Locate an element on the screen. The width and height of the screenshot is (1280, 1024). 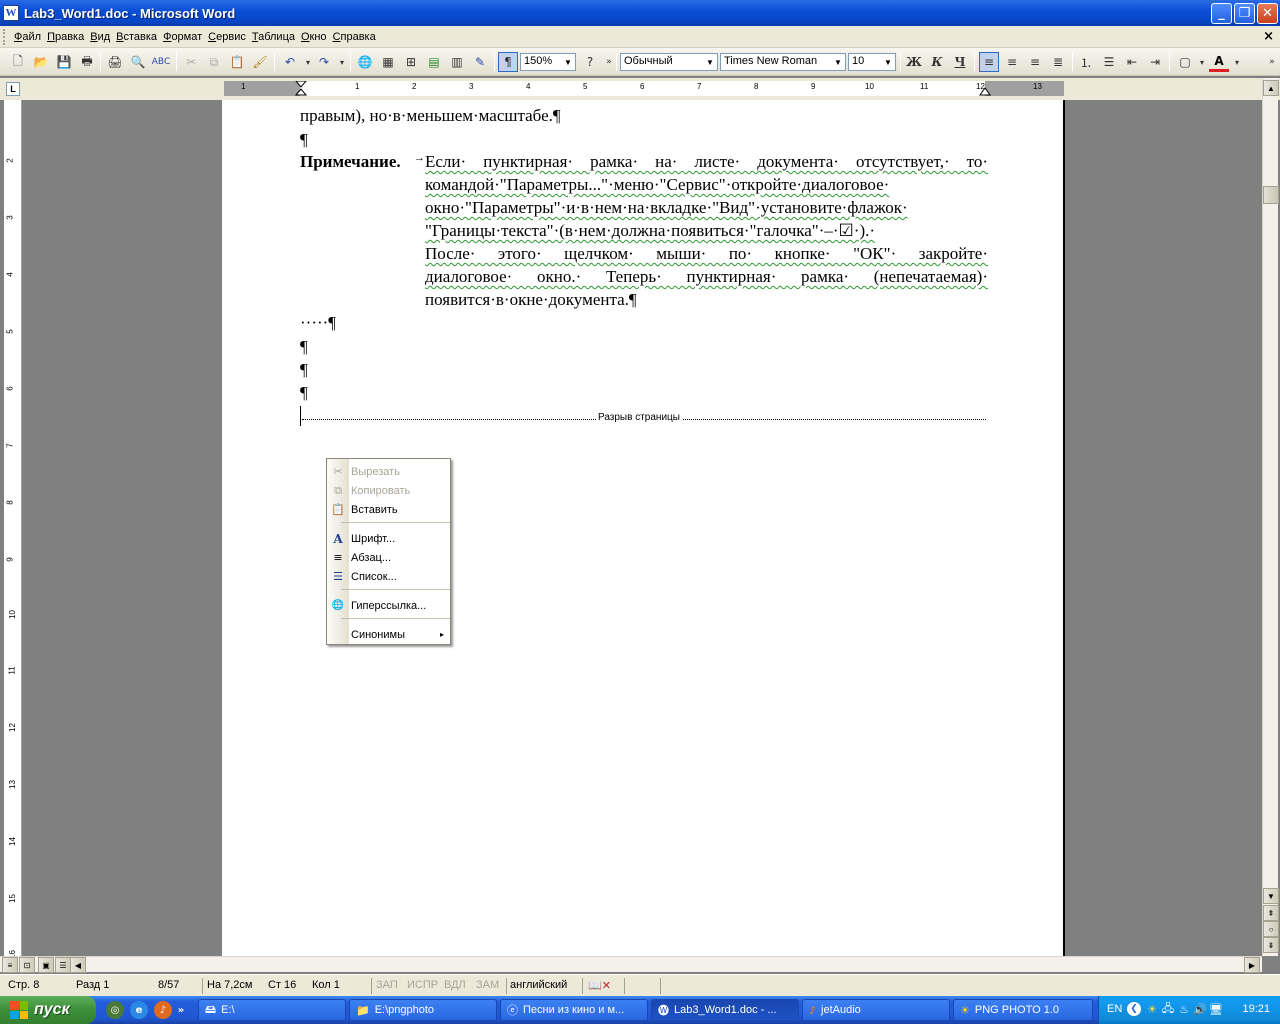
status-language: английский is located at coordinates (538, 985).